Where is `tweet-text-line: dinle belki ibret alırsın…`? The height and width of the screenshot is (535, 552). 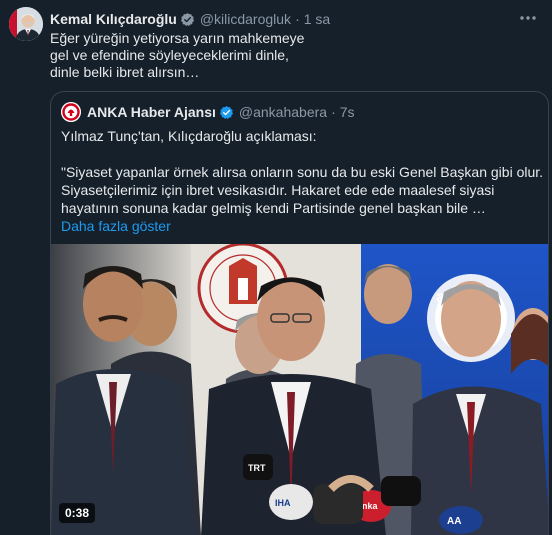 tweet-text-line: dinle belki ibret alırsın… is located at coordinates (125, 72).